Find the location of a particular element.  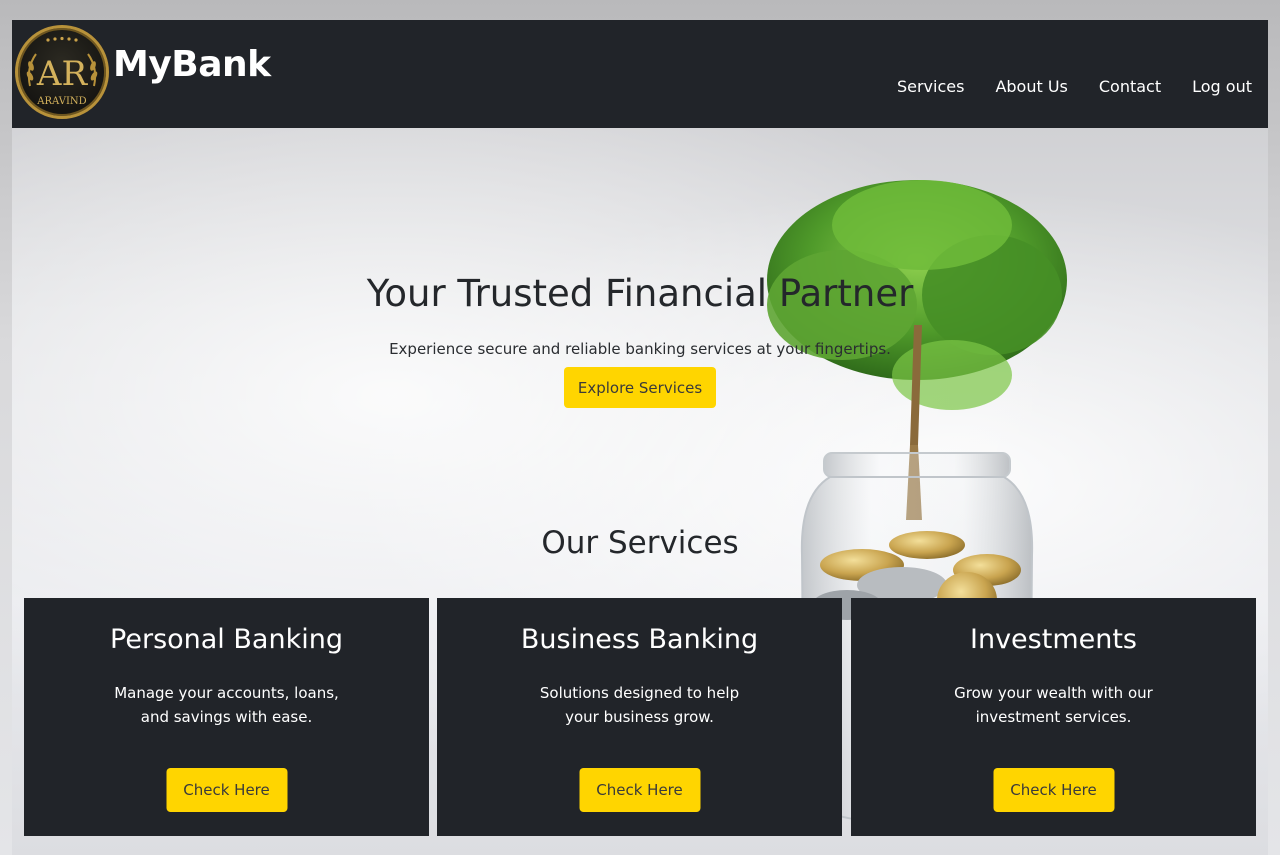

nav-services: Services is located at coordinates (930, 86).